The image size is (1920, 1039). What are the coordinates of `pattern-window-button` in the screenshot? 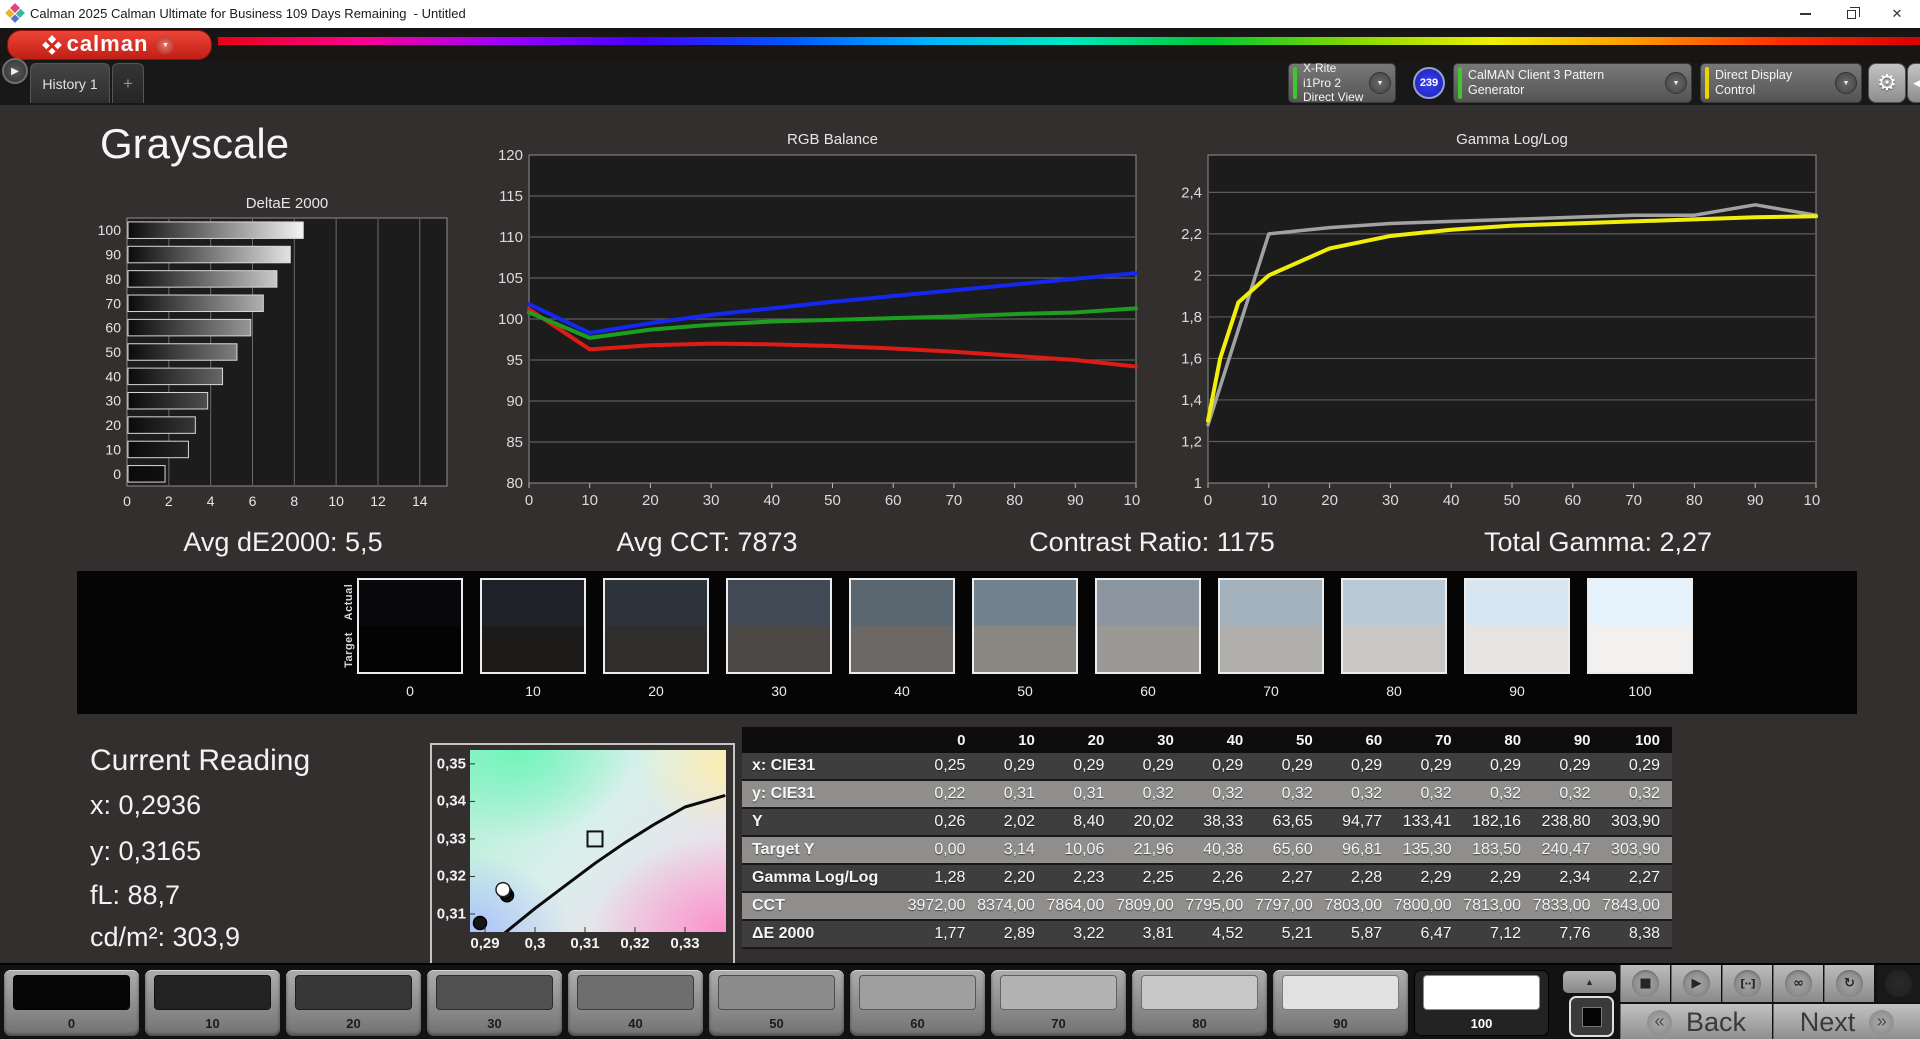 It's located at (1591, 1016).